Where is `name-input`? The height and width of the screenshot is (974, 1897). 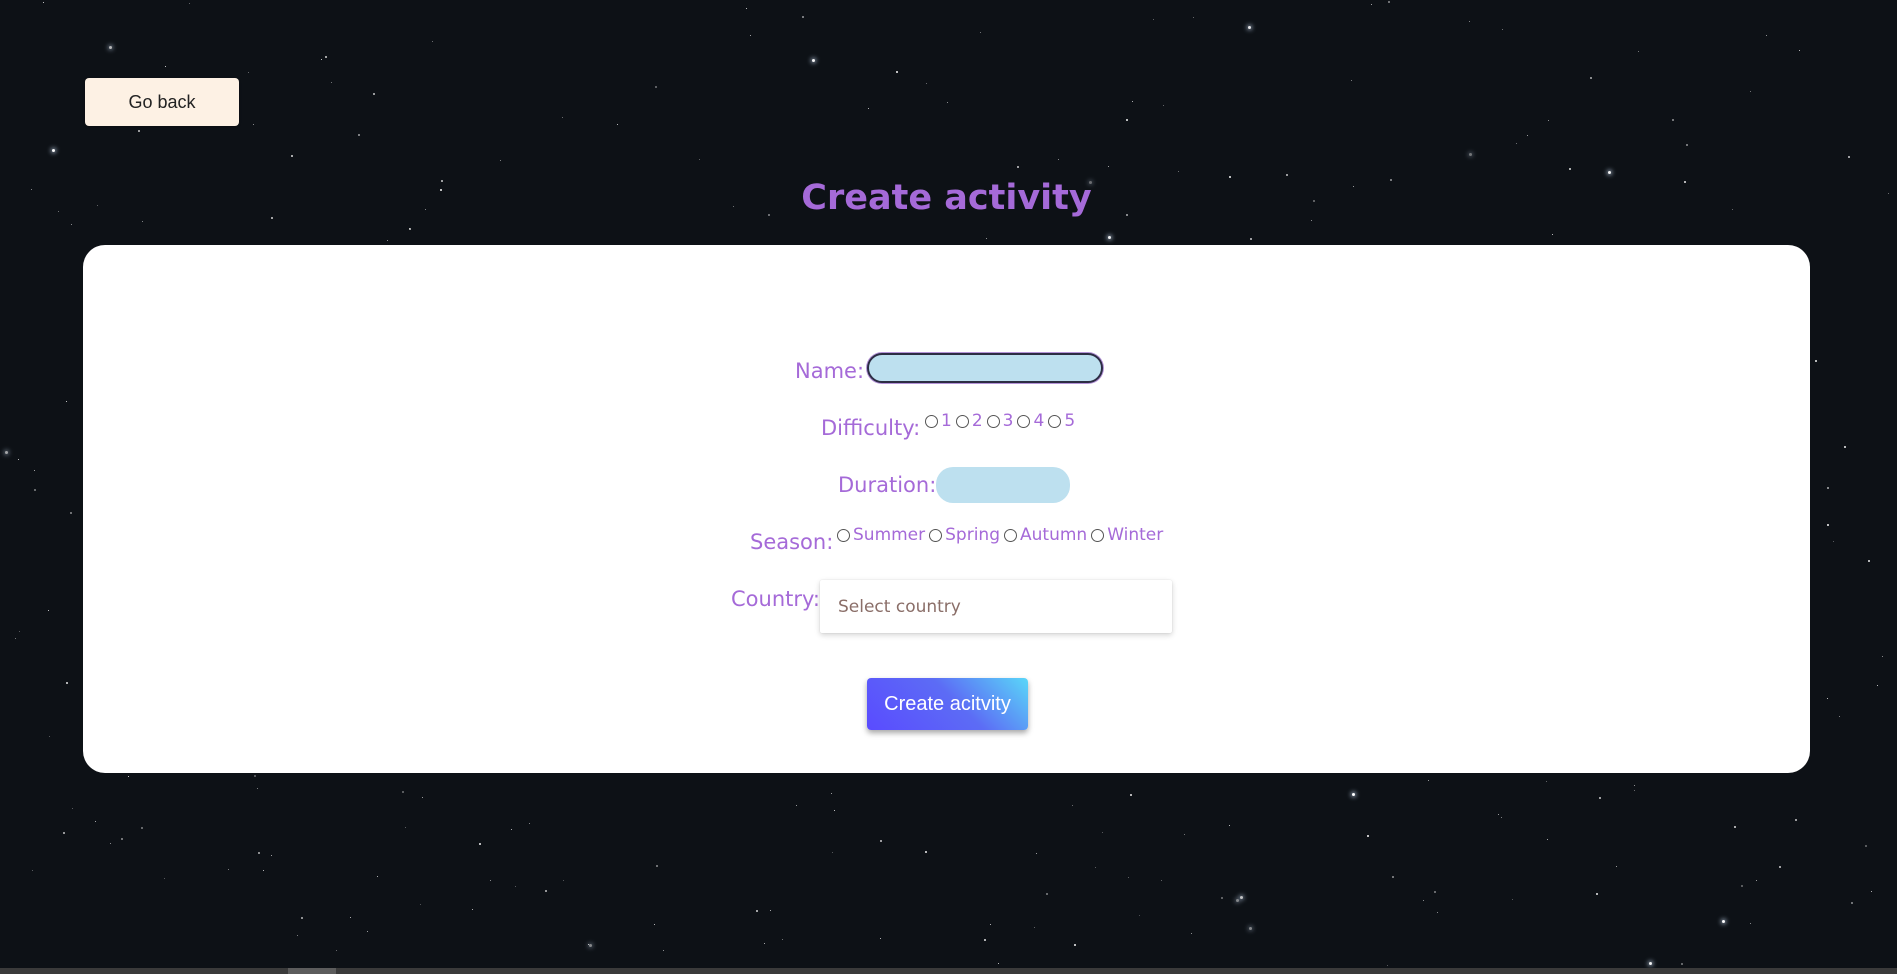 name-input is located at coordinates (985, 368).